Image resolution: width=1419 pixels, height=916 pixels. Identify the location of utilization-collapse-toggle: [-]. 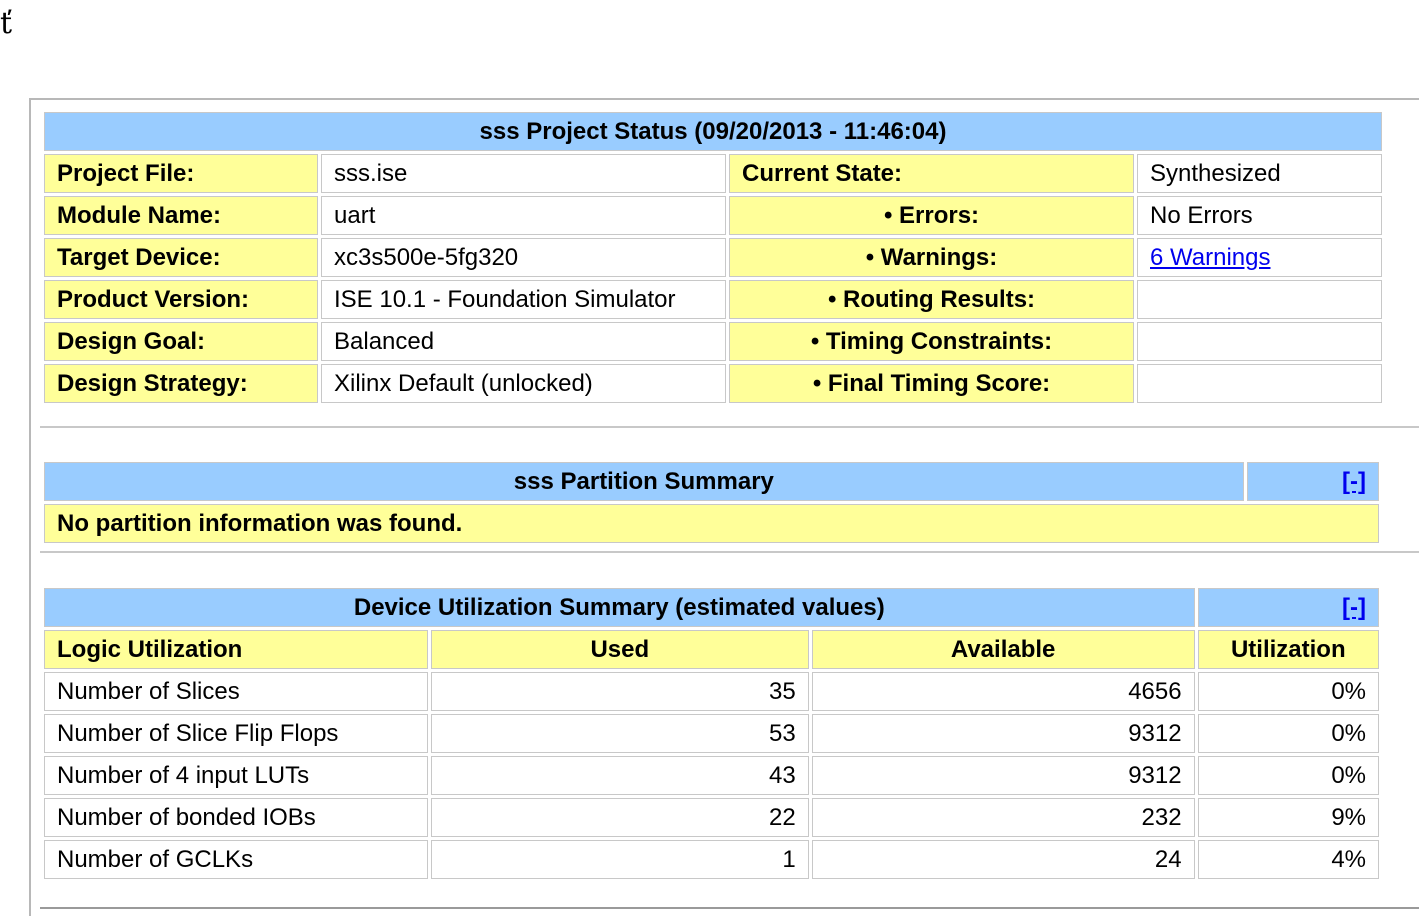
(1288, 607).